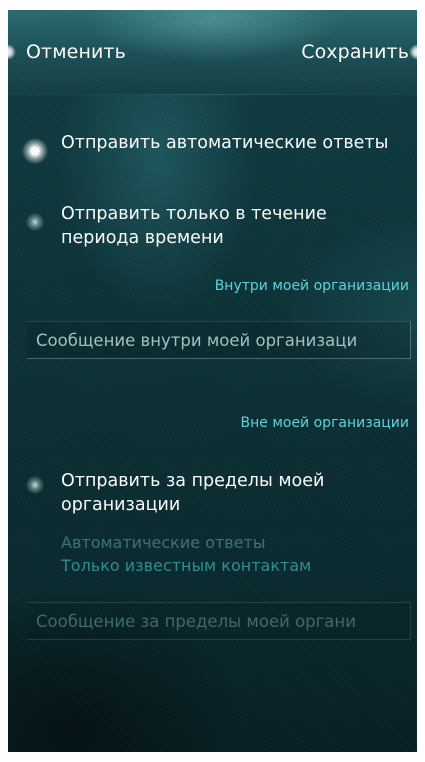 Image resolution: width=425 pixels, height=762 pixels. I want to click on inside-org-message-field, so click(219, 340).